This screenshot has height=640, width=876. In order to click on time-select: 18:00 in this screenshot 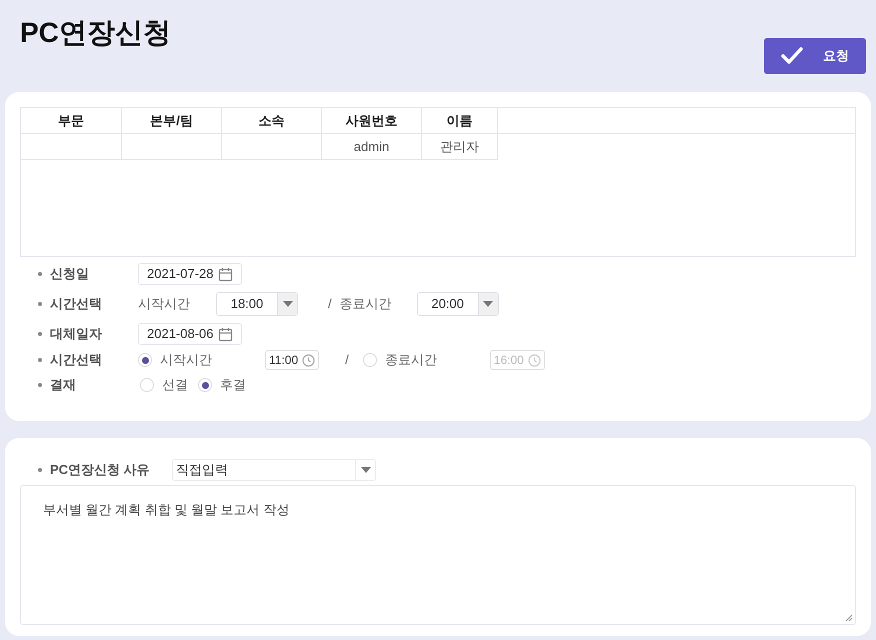, I will do `click(257, 304)`.